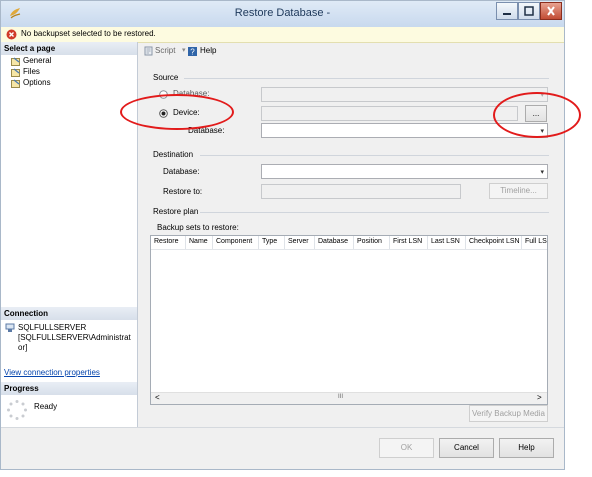 This screenshot has width=592, height=477. What do you see at coordinates (183, 191) in the screenshot?
I see `restore-to-label: Restore to:` at bounding box center [183, 191].